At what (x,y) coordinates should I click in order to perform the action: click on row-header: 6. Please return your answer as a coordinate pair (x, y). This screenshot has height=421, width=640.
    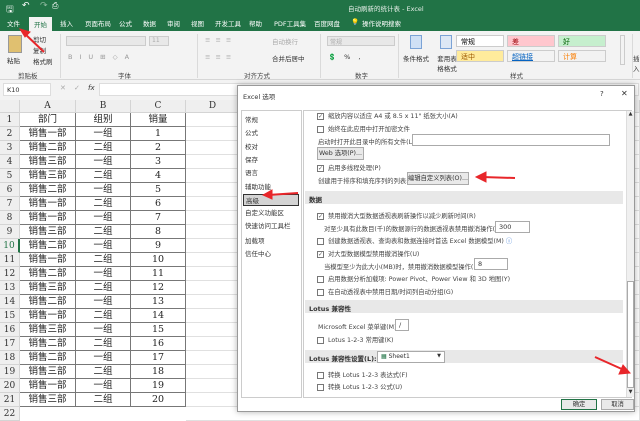
    Looking at the image, I should click on (10, 190).